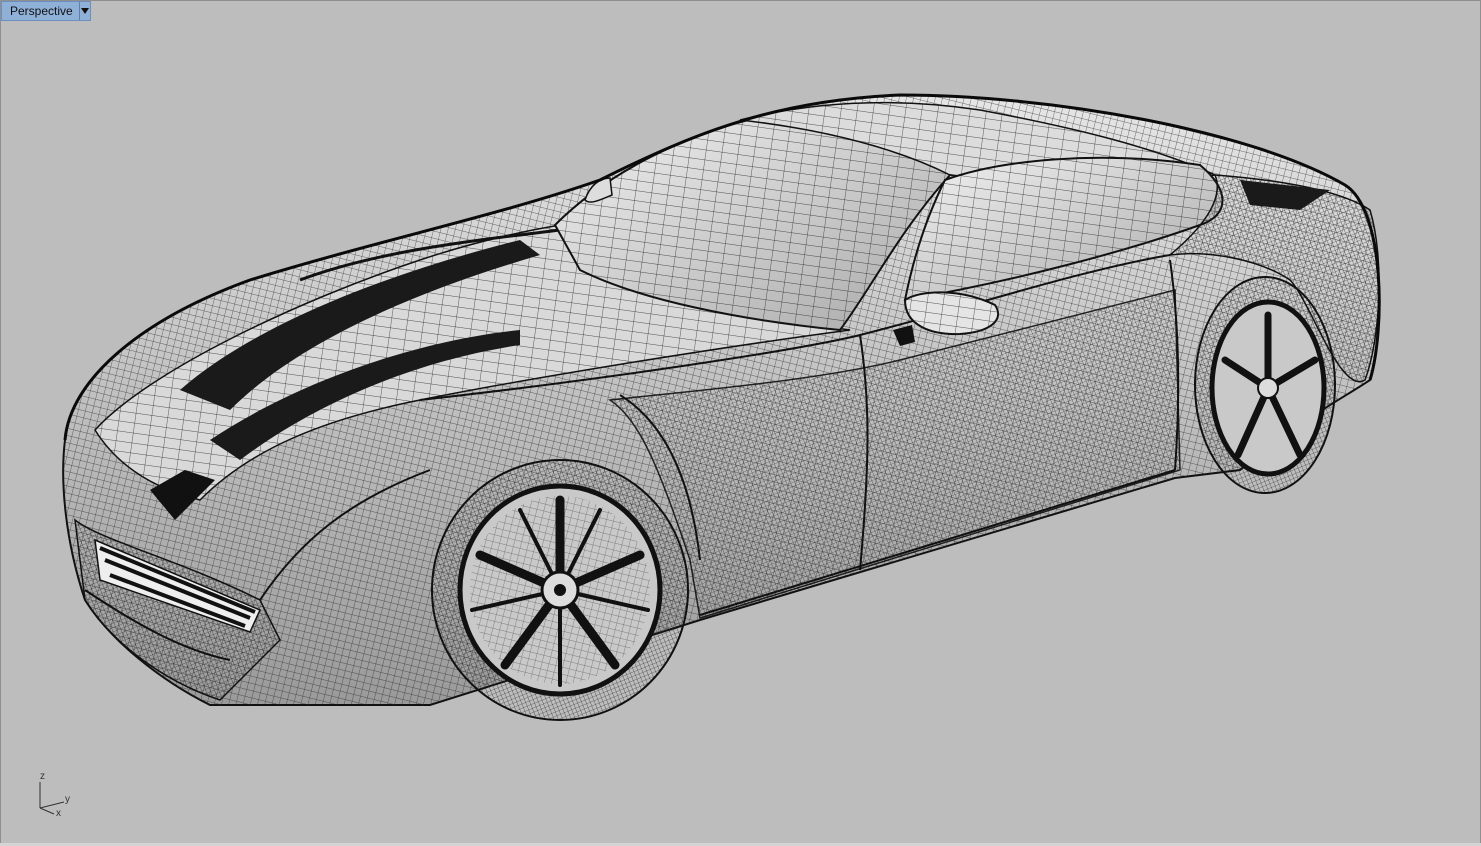  I want to click on y-axis-label: y, so click(67, 799).